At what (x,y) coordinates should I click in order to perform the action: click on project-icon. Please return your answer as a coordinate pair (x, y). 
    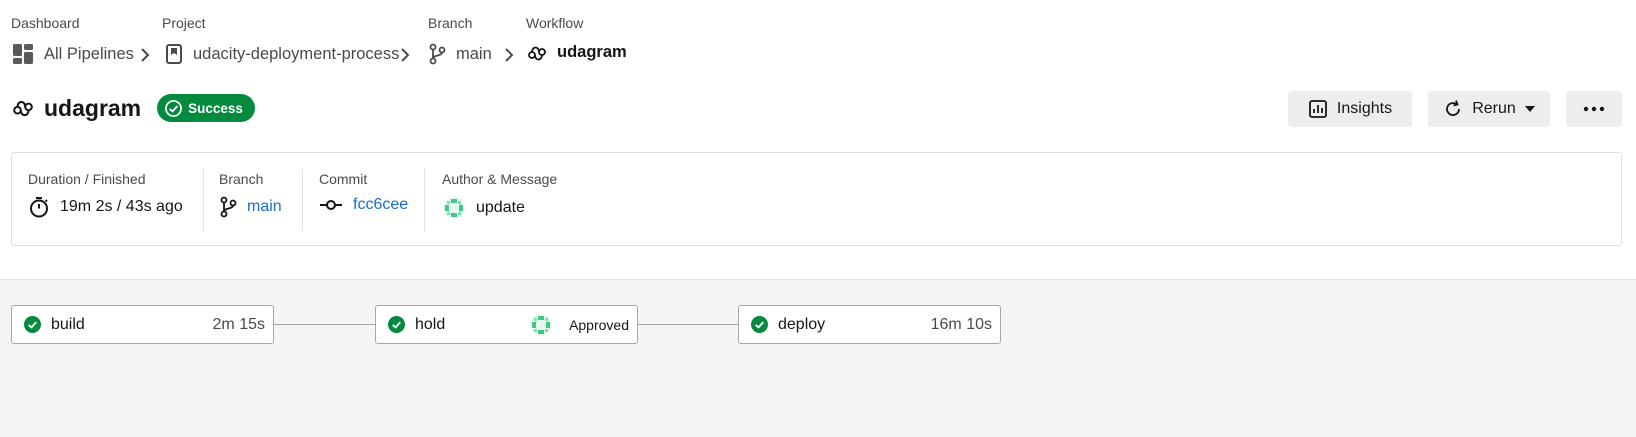
    Looking at the image, I should click on (174, 54).